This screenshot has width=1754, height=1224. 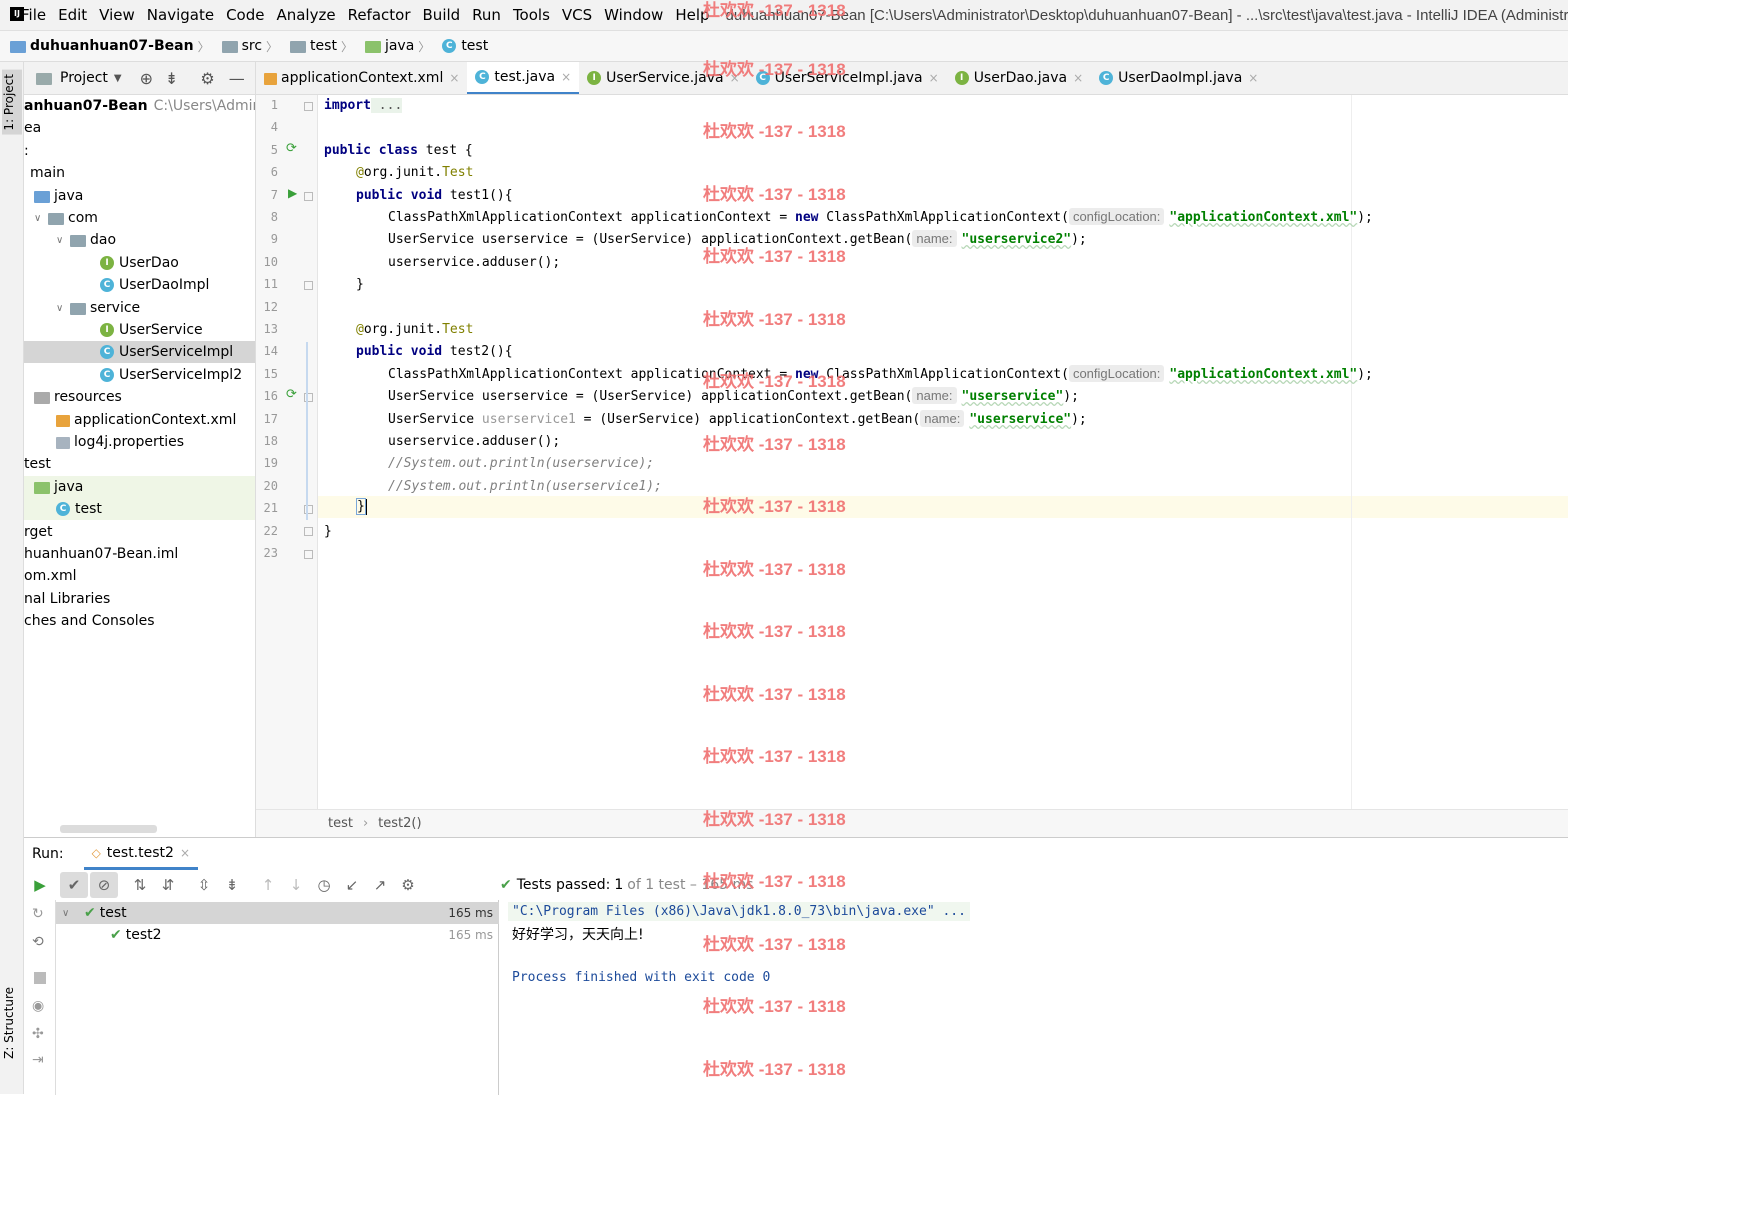 What do you see at coordinates (38, 1006) in the screenshot?
I see `camera-icon: ◉` at bounding box center [38, 1006].